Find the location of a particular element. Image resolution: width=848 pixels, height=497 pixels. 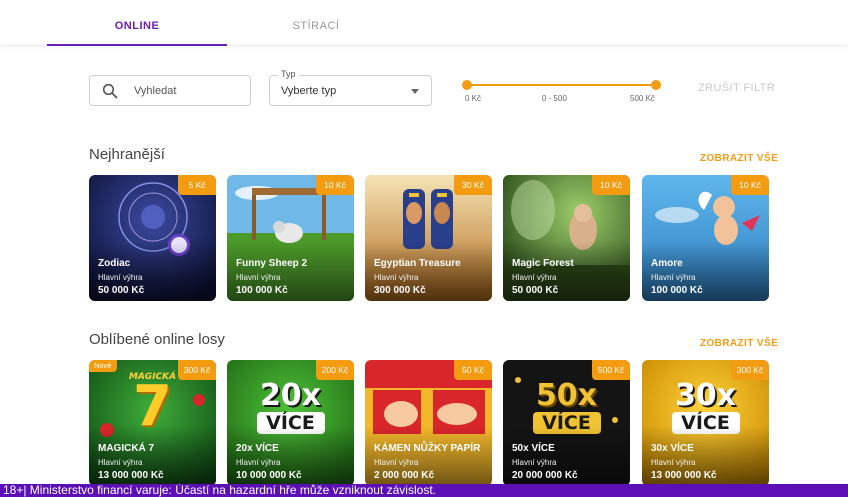

price-min-label: 0 Kč is located at coordinates (473, 98).